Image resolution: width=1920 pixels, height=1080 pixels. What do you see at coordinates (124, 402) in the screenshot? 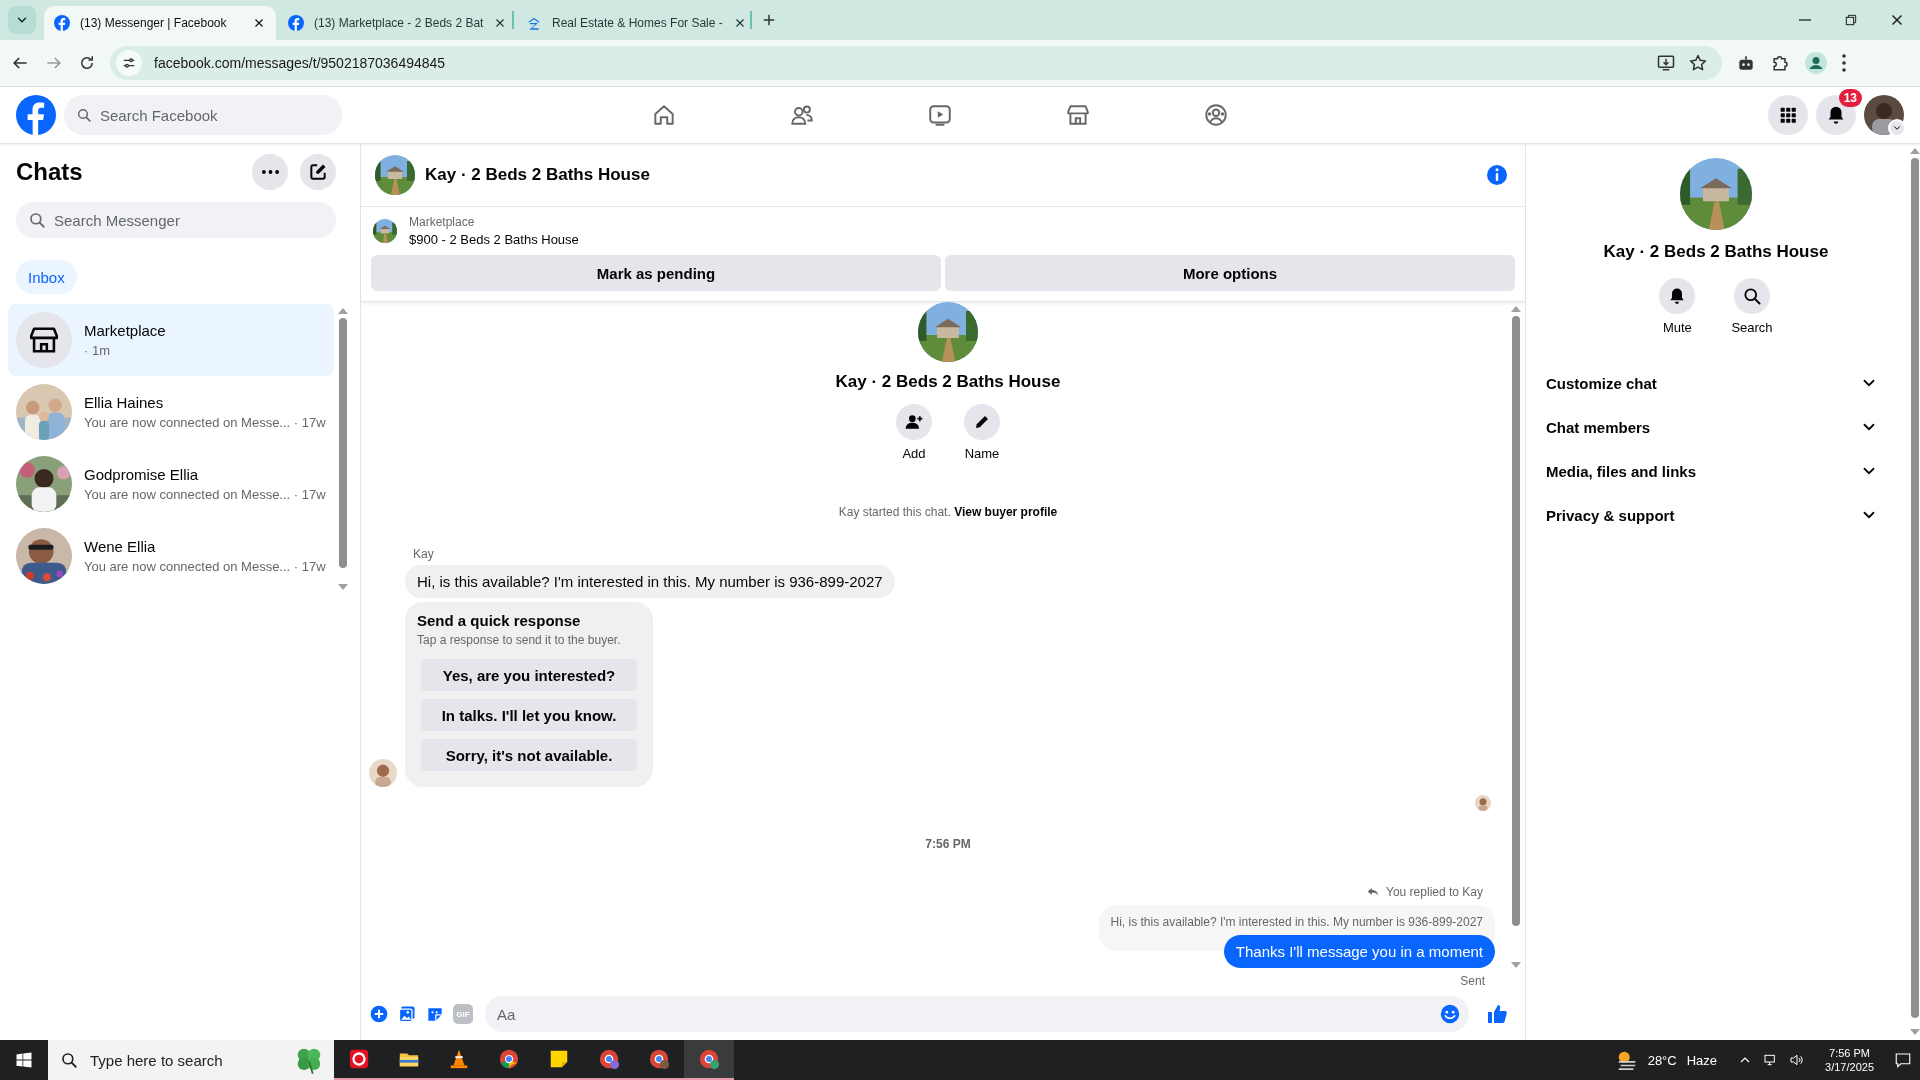
I see `contact-name: Ellia Haines` at bounding box center [124, 402].